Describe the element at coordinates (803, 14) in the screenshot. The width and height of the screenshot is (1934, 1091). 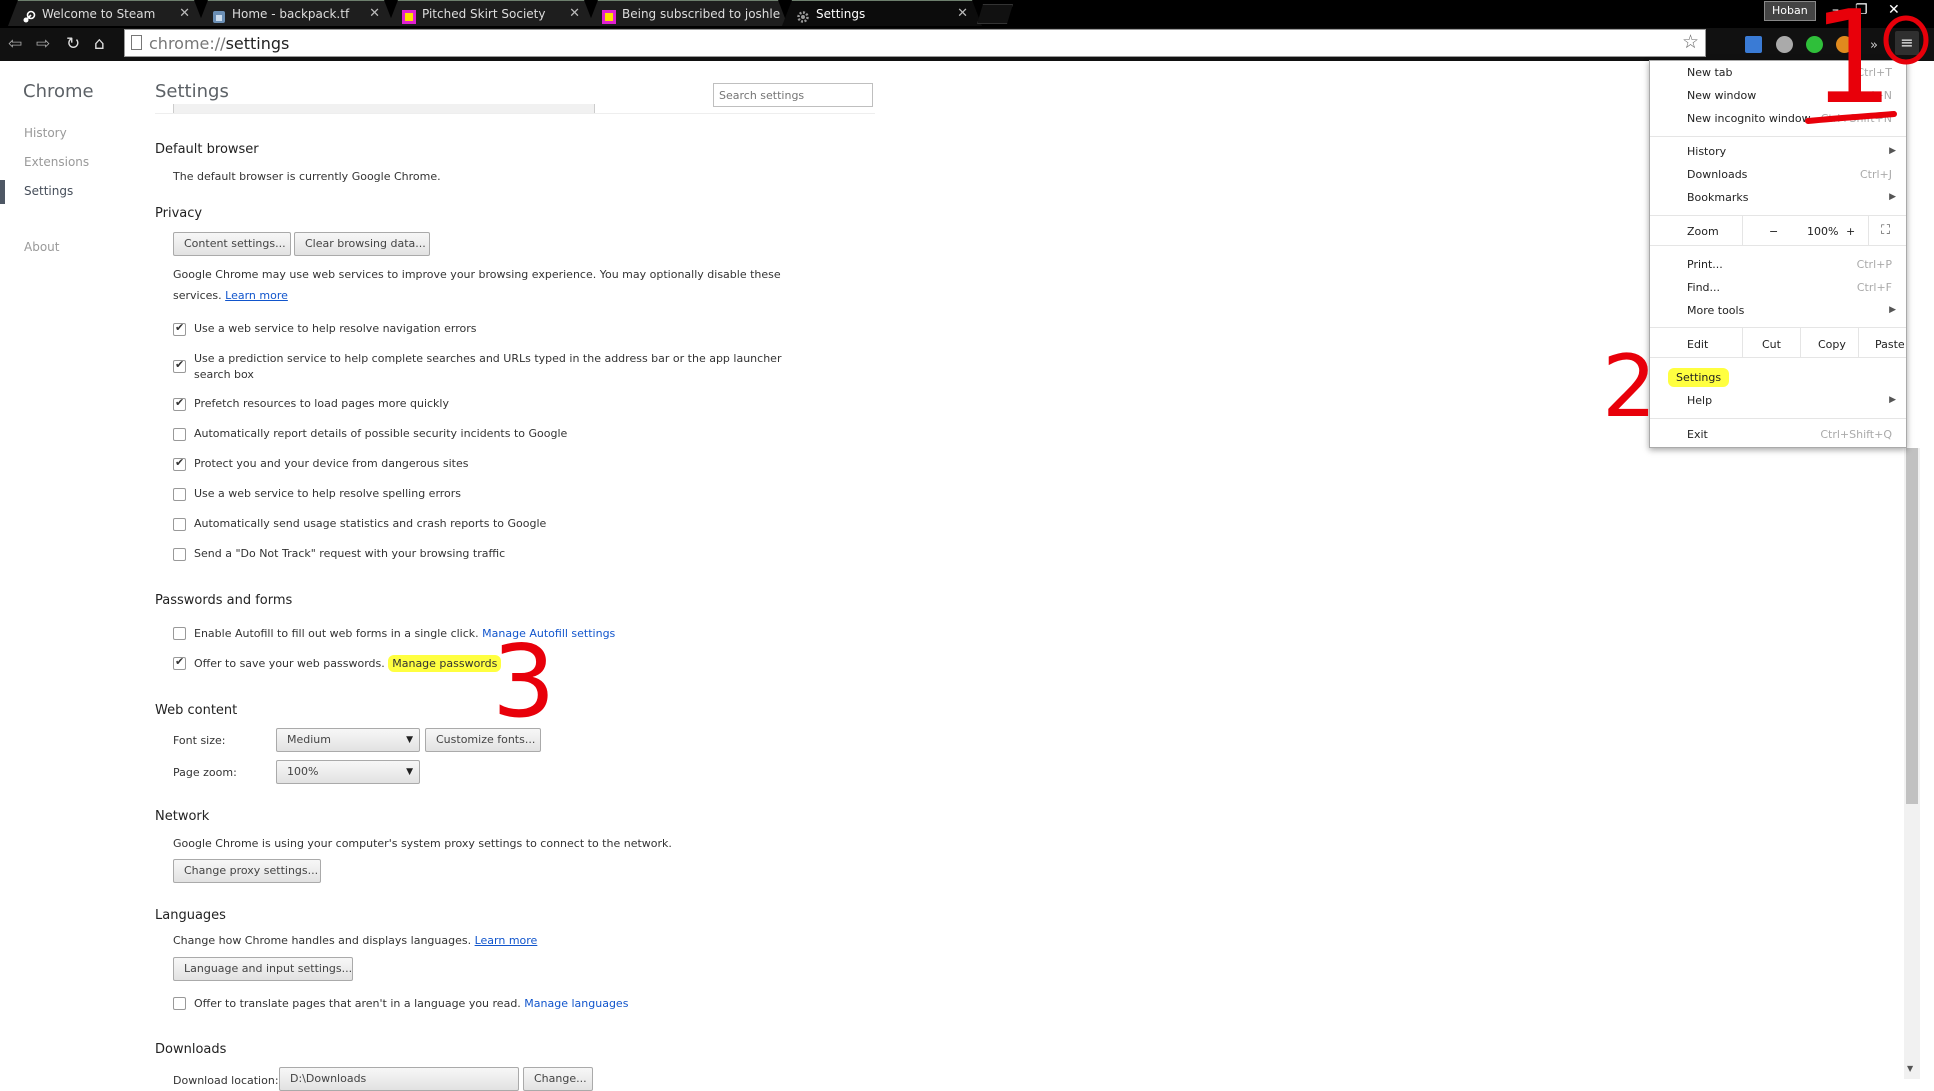
I see `gear-icon` at that location.